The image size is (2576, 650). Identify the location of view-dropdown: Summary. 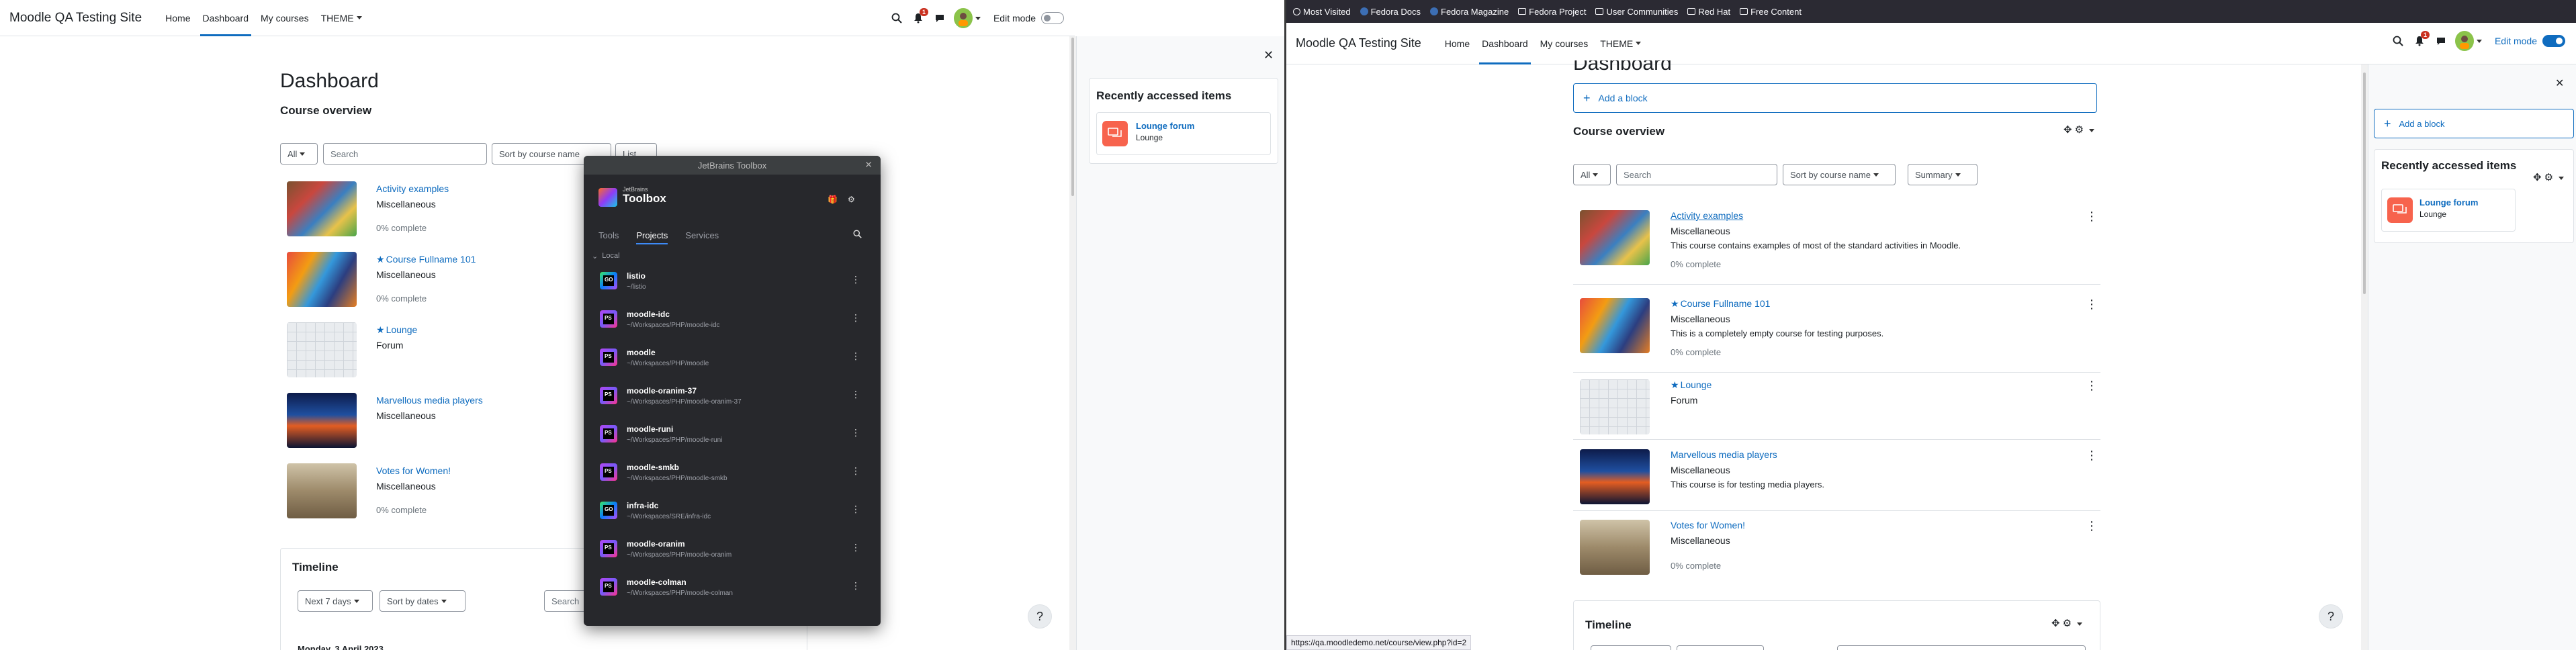
(1943, 174).